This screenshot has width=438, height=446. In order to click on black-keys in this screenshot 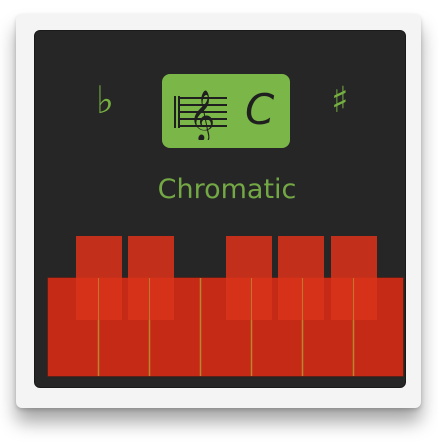, I will do `click(226, 278)`.